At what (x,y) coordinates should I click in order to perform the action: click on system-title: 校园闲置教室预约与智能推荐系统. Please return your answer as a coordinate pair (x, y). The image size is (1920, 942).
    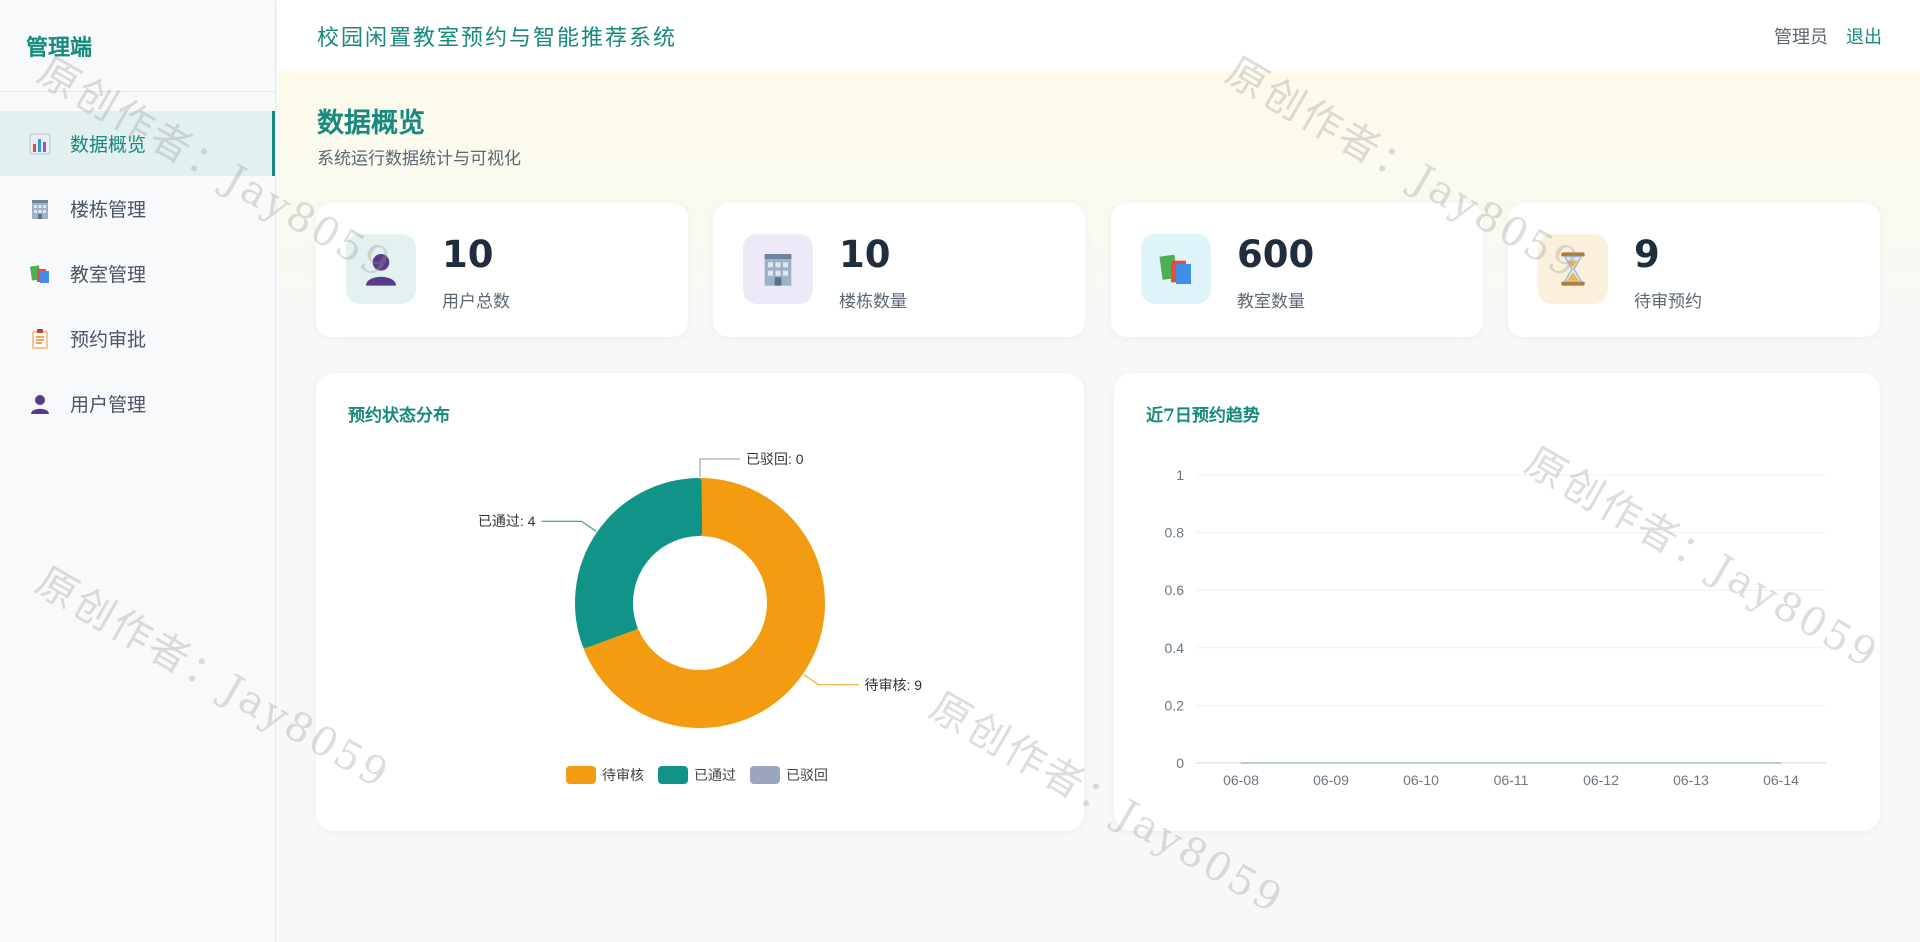
    Looking at the image, I should click on (497, 38).